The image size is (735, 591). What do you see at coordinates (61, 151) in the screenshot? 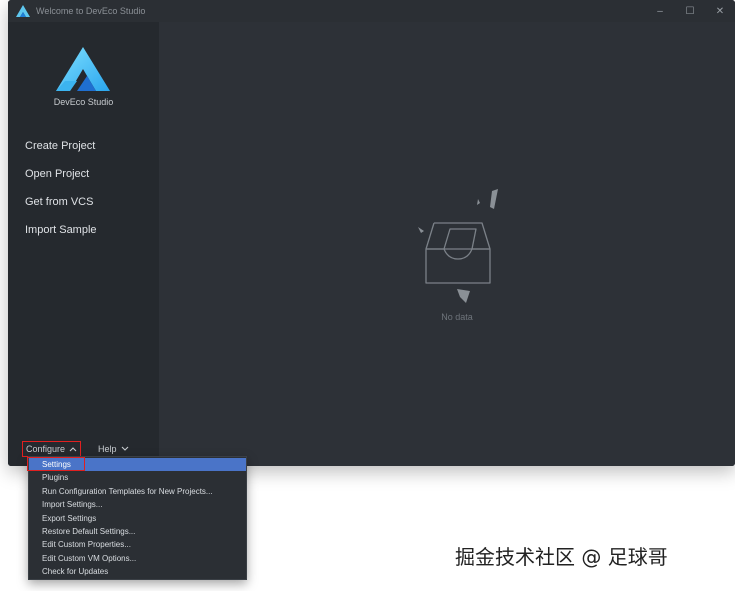
I see `sidebar-item-create-project: Create Project` at bounding box center [61, 151].